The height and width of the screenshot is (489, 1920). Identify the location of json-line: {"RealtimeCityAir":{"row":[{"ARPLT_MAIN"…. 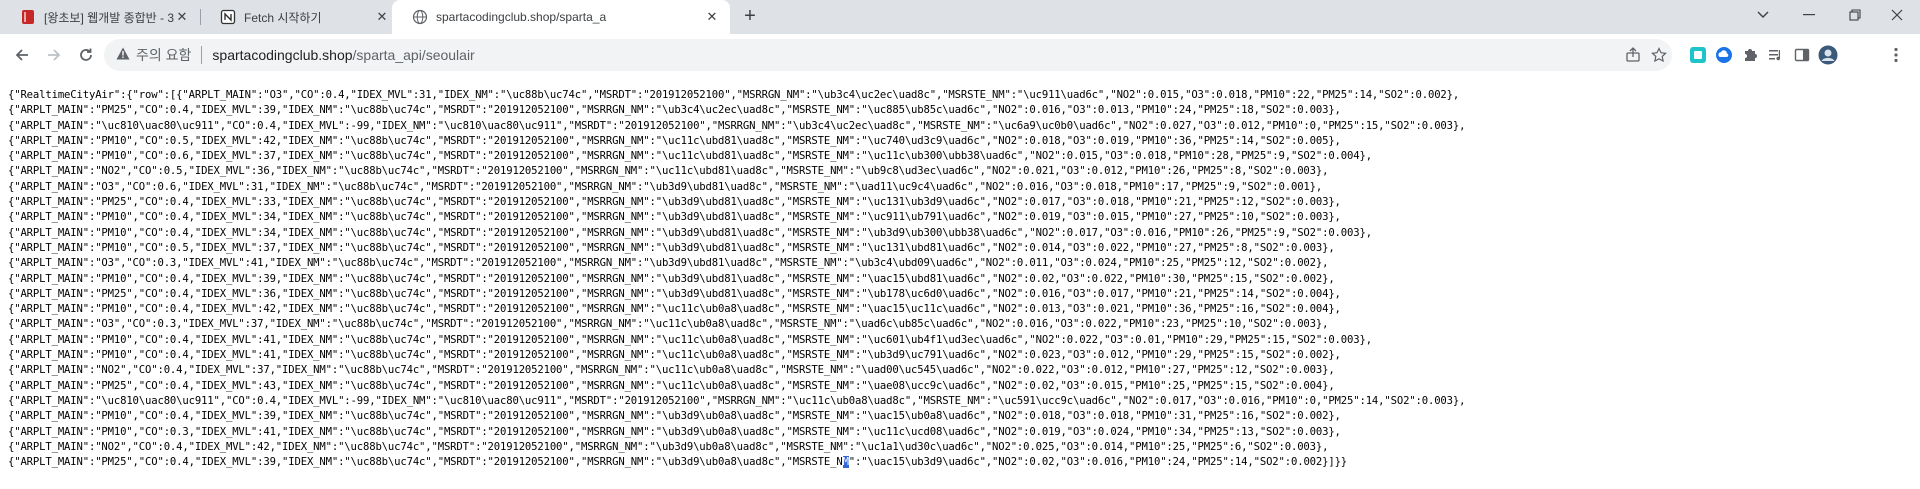
(734, 95).